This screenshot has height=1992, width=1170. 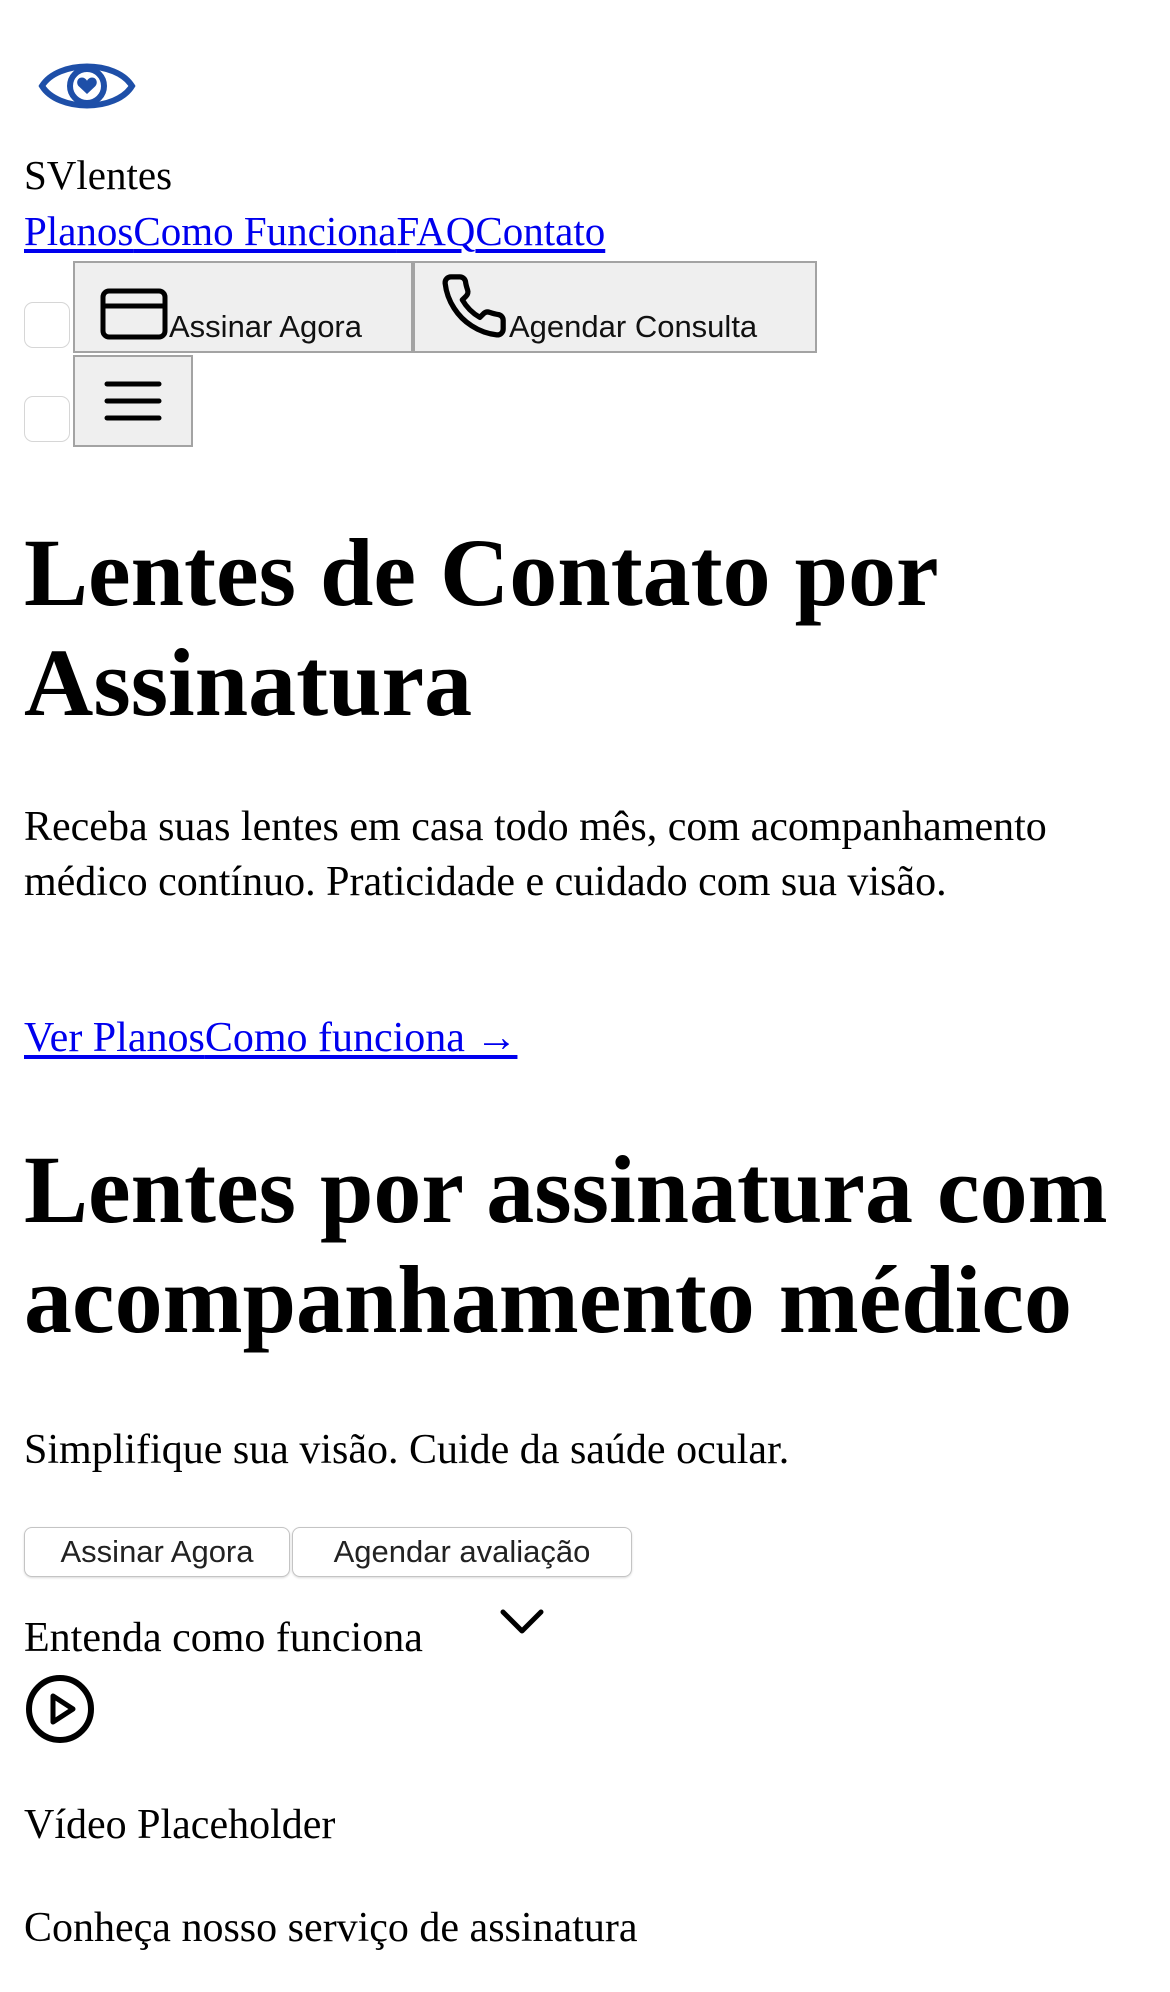 What do you see at coordinates (615, 307) in the screenshot?
I see `agendar-consulta-button: Agendar Consulta` at bounding box center [615, 307].